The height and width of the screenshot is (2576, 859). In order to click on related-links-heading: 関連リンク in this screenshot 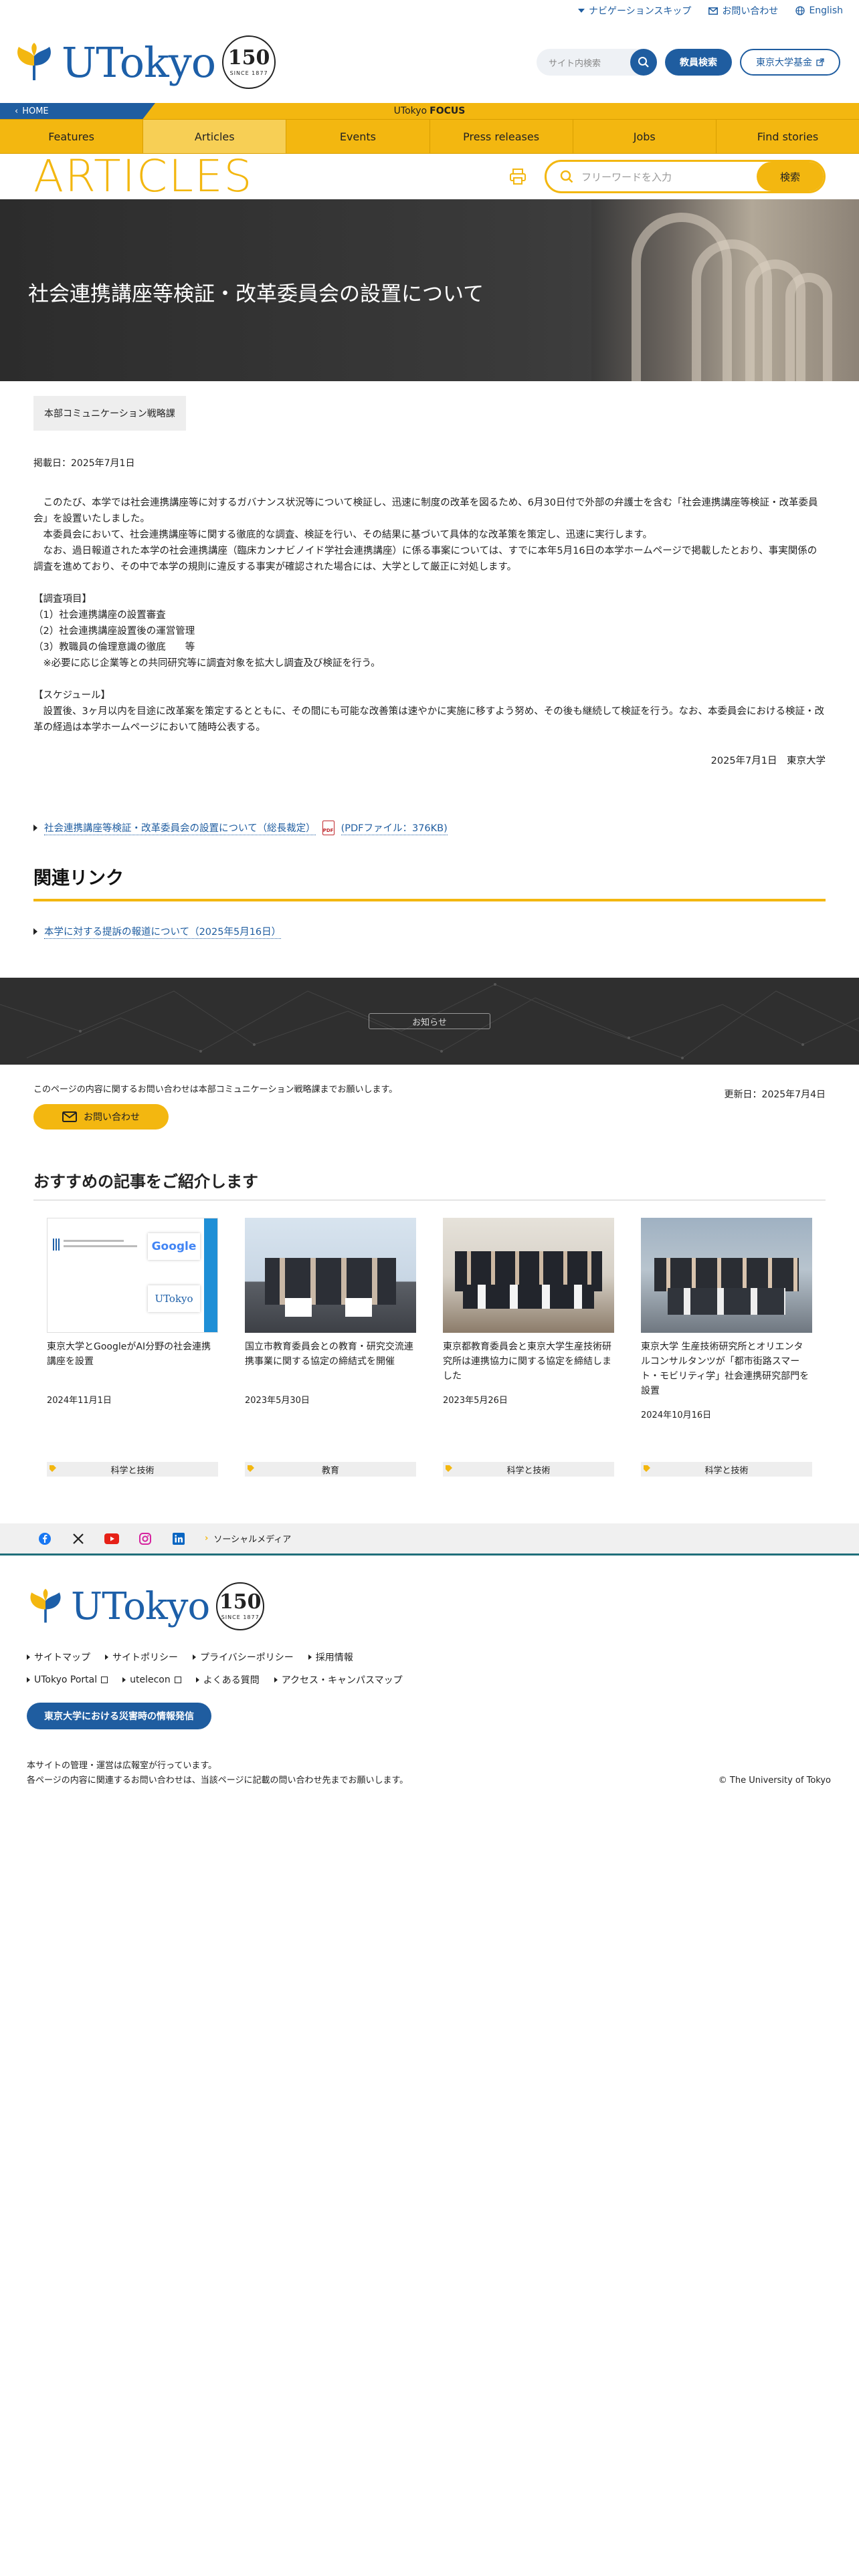, I will do `click(429, 882)`.